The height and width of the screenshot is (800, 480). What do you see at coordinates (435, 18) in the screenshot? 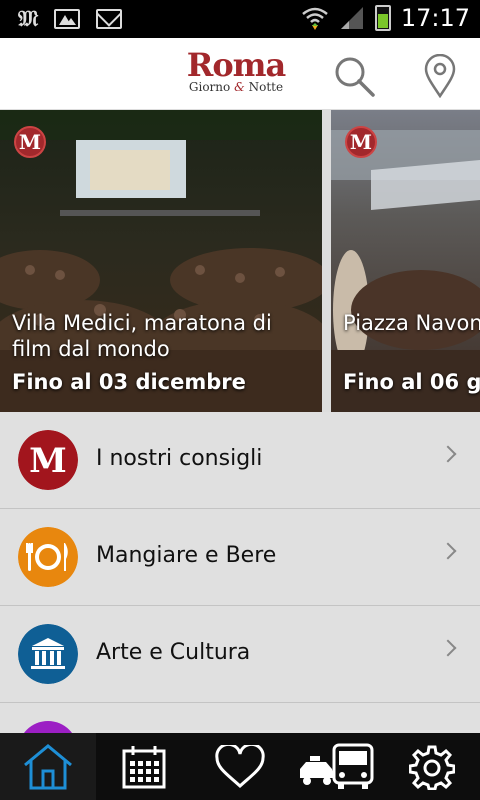
I see `clock: 17:17` at bounding box center [435, 18].